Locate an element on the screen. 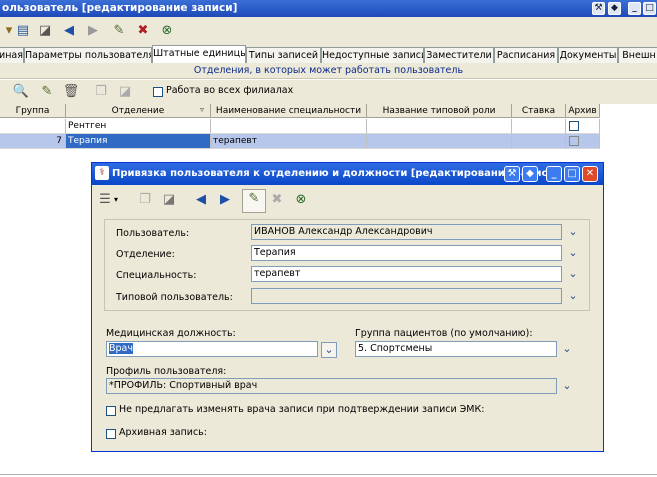 The width and height of the screenshot is (657, 477). divider is located at coordinates (328, 474).